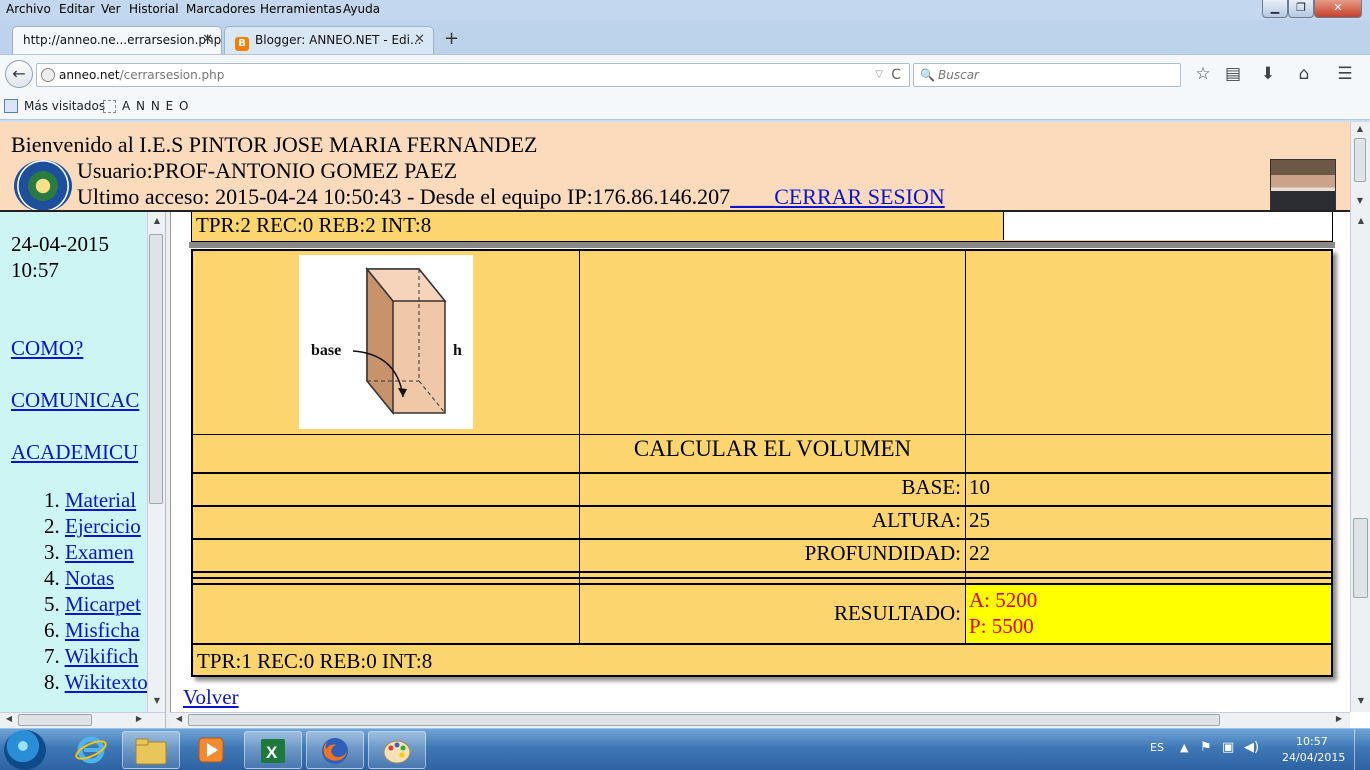  Describe the element at coordinates (102, 630) in the screenshot. I see `sidebar-item-misficha: Misficha` at that location.